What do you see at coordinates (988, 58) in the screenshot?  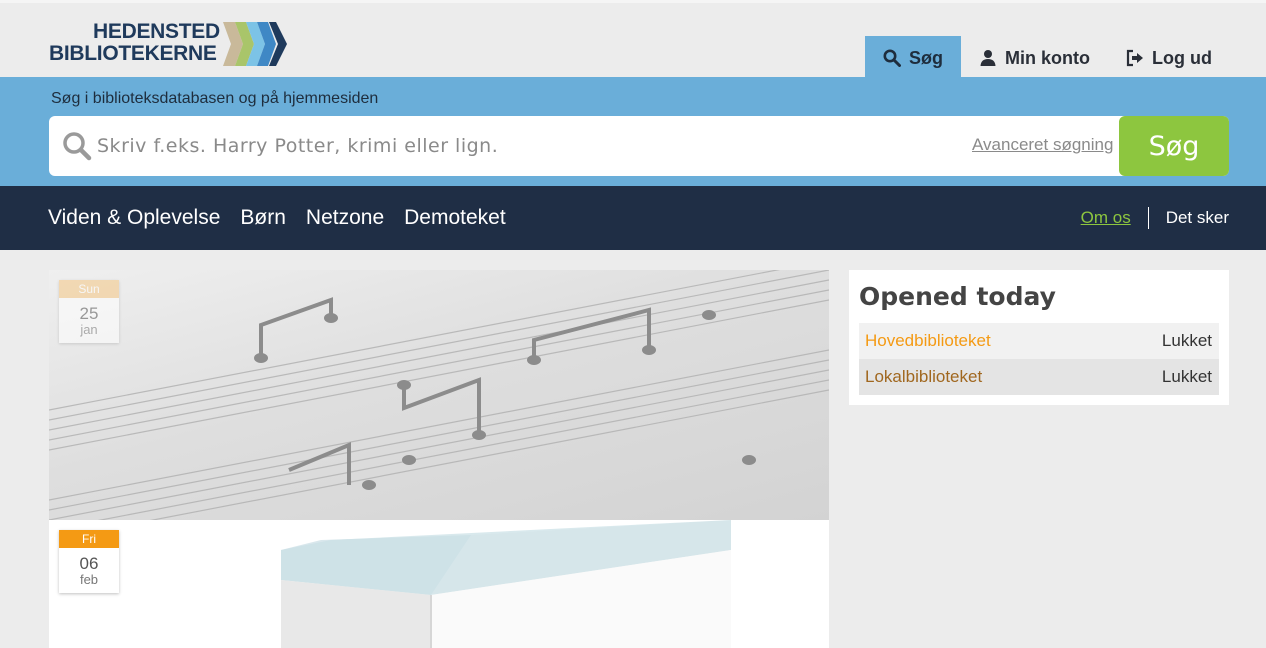 I see `user-icon` at bounding box center [988, 58].